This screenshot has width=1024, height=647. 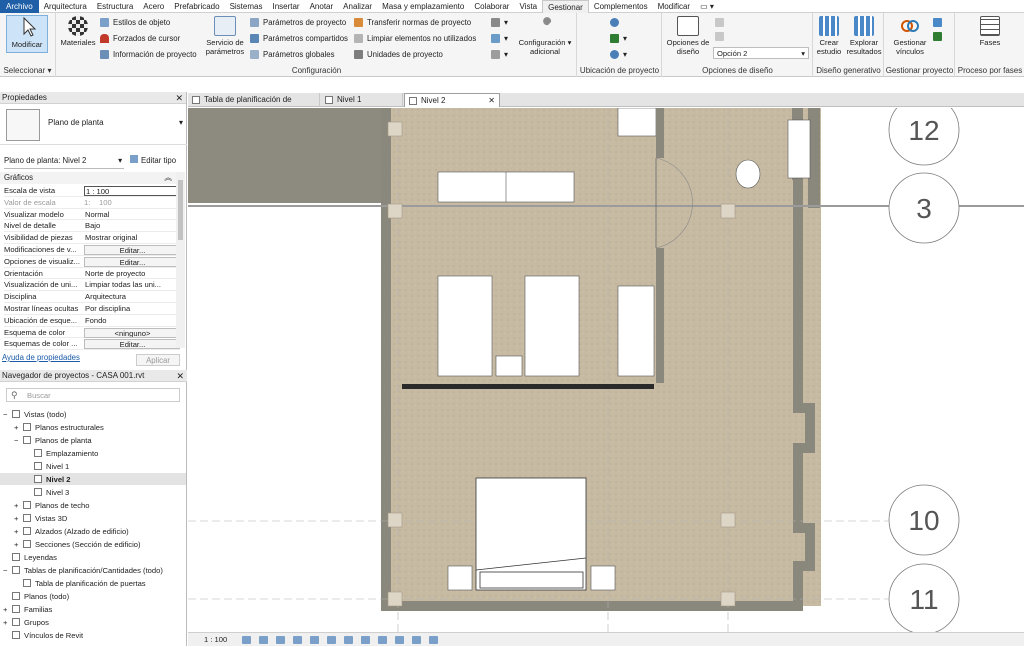 What do you see at coordinates (27, 34) in the screenshot?
I see `modify-button: Modificar` at bounding box center [27, 34].